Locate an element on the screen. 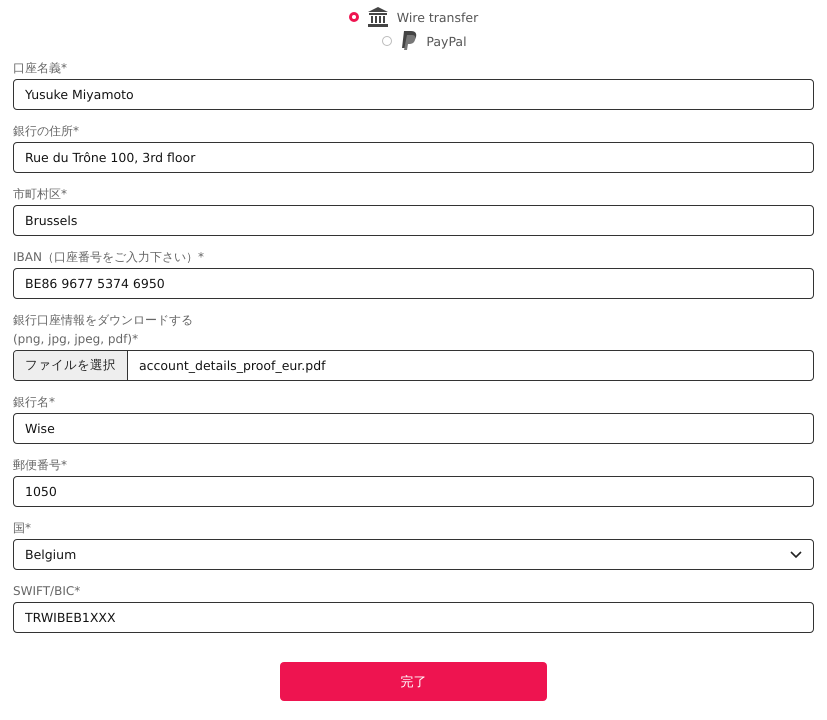 The height and width of the screenshot is (720, 827). input-field: BE86 9677 5374 6950 is located at coordinates (413, 283).